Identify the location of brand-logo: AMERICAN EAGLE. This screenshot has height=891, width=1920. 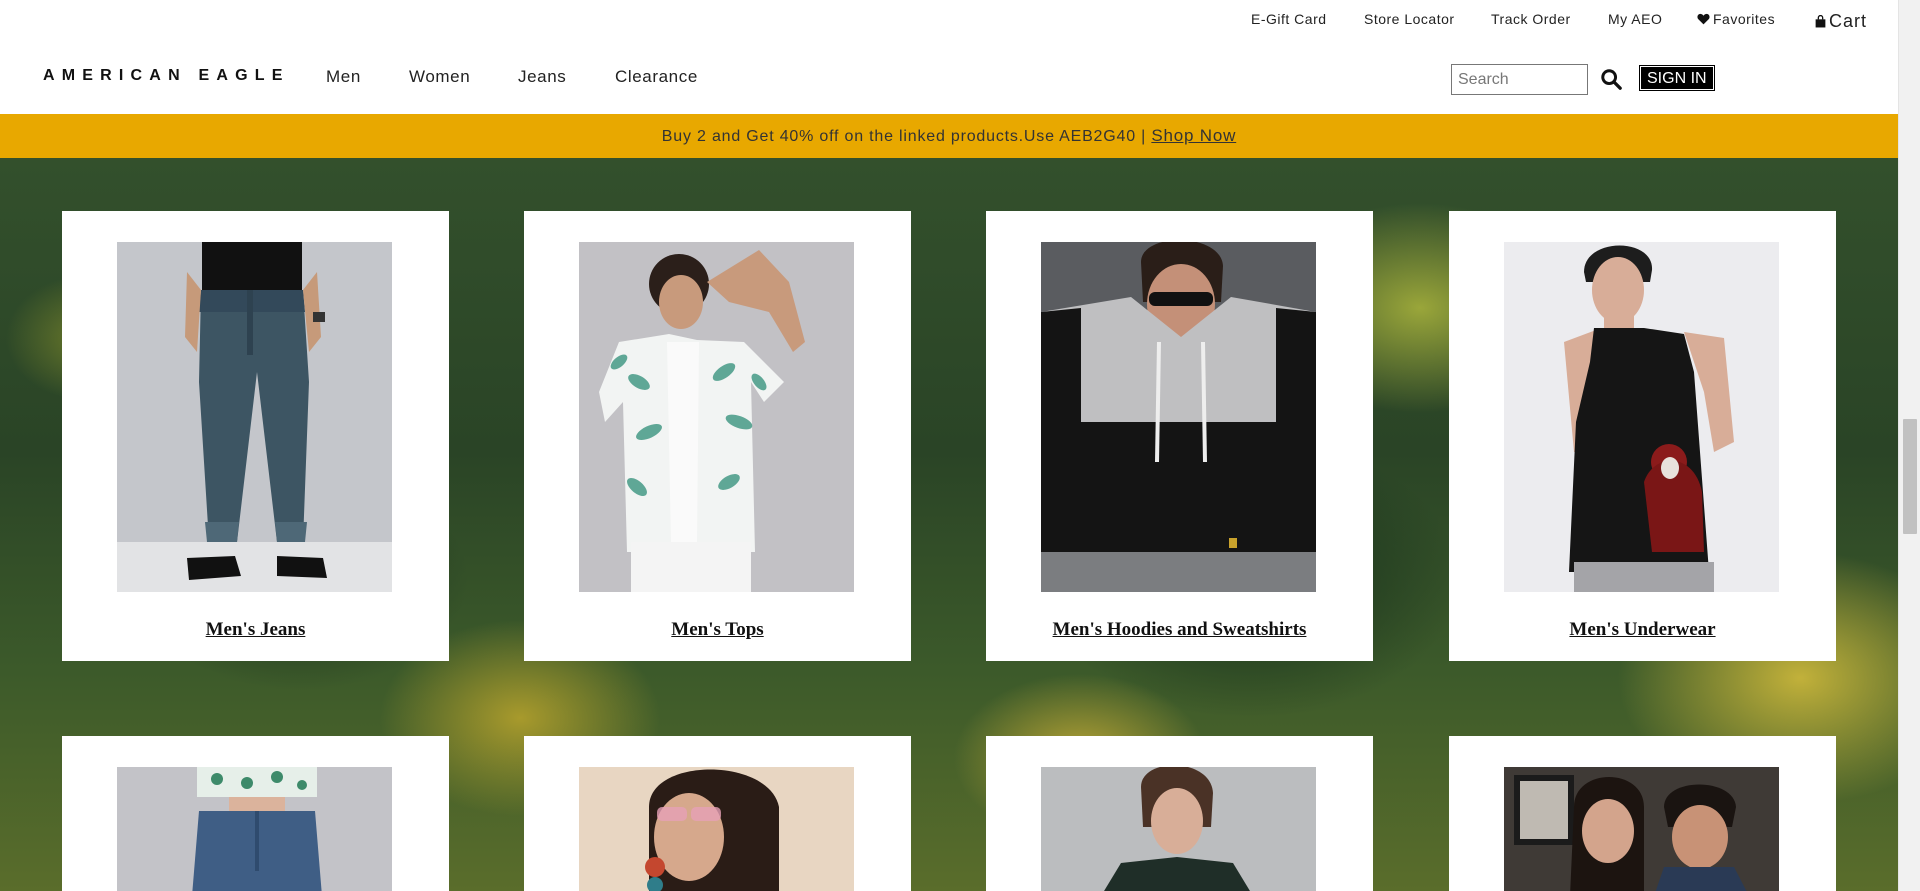
(166, 76).